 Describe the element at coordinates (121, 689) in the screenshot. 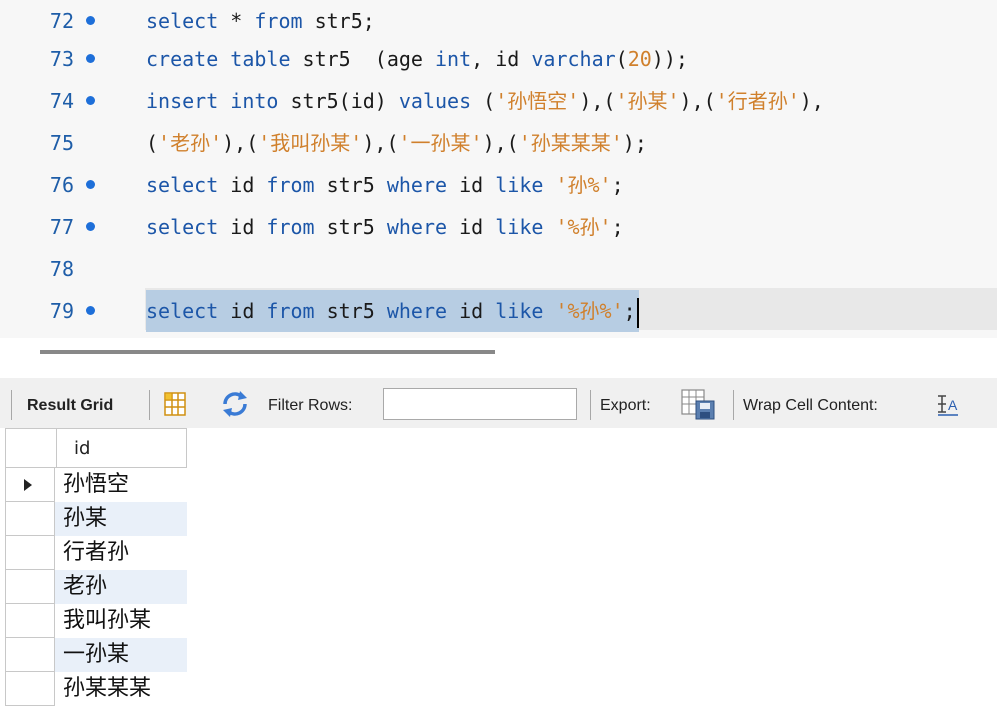

I see `table-cell: 孙某某某` at that location.